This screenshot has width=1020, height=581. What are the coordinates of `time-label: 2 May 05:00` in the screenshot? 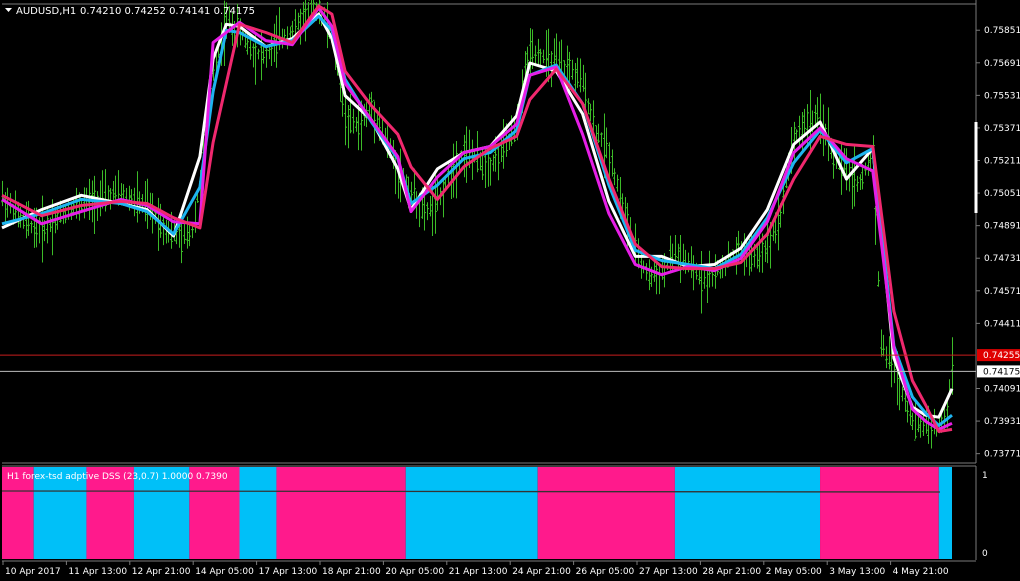 It's located at (794, 572).